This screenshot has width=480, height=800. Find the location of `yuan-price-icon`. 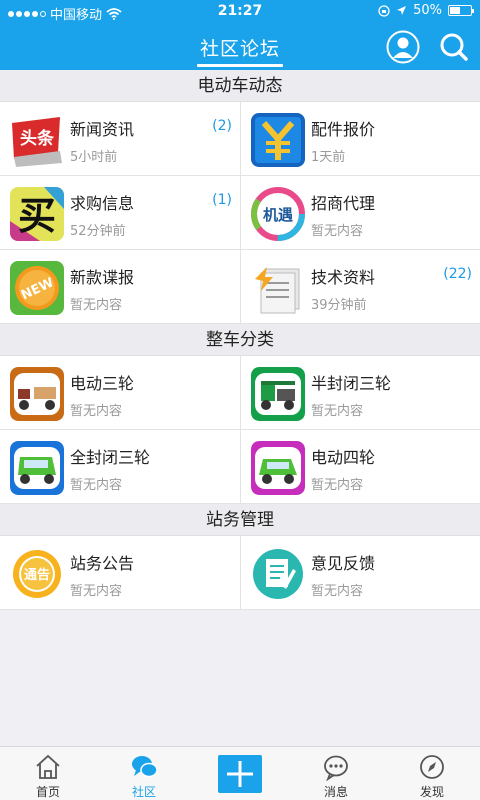

yuan-price-icon is located at coordinates (278, 140).